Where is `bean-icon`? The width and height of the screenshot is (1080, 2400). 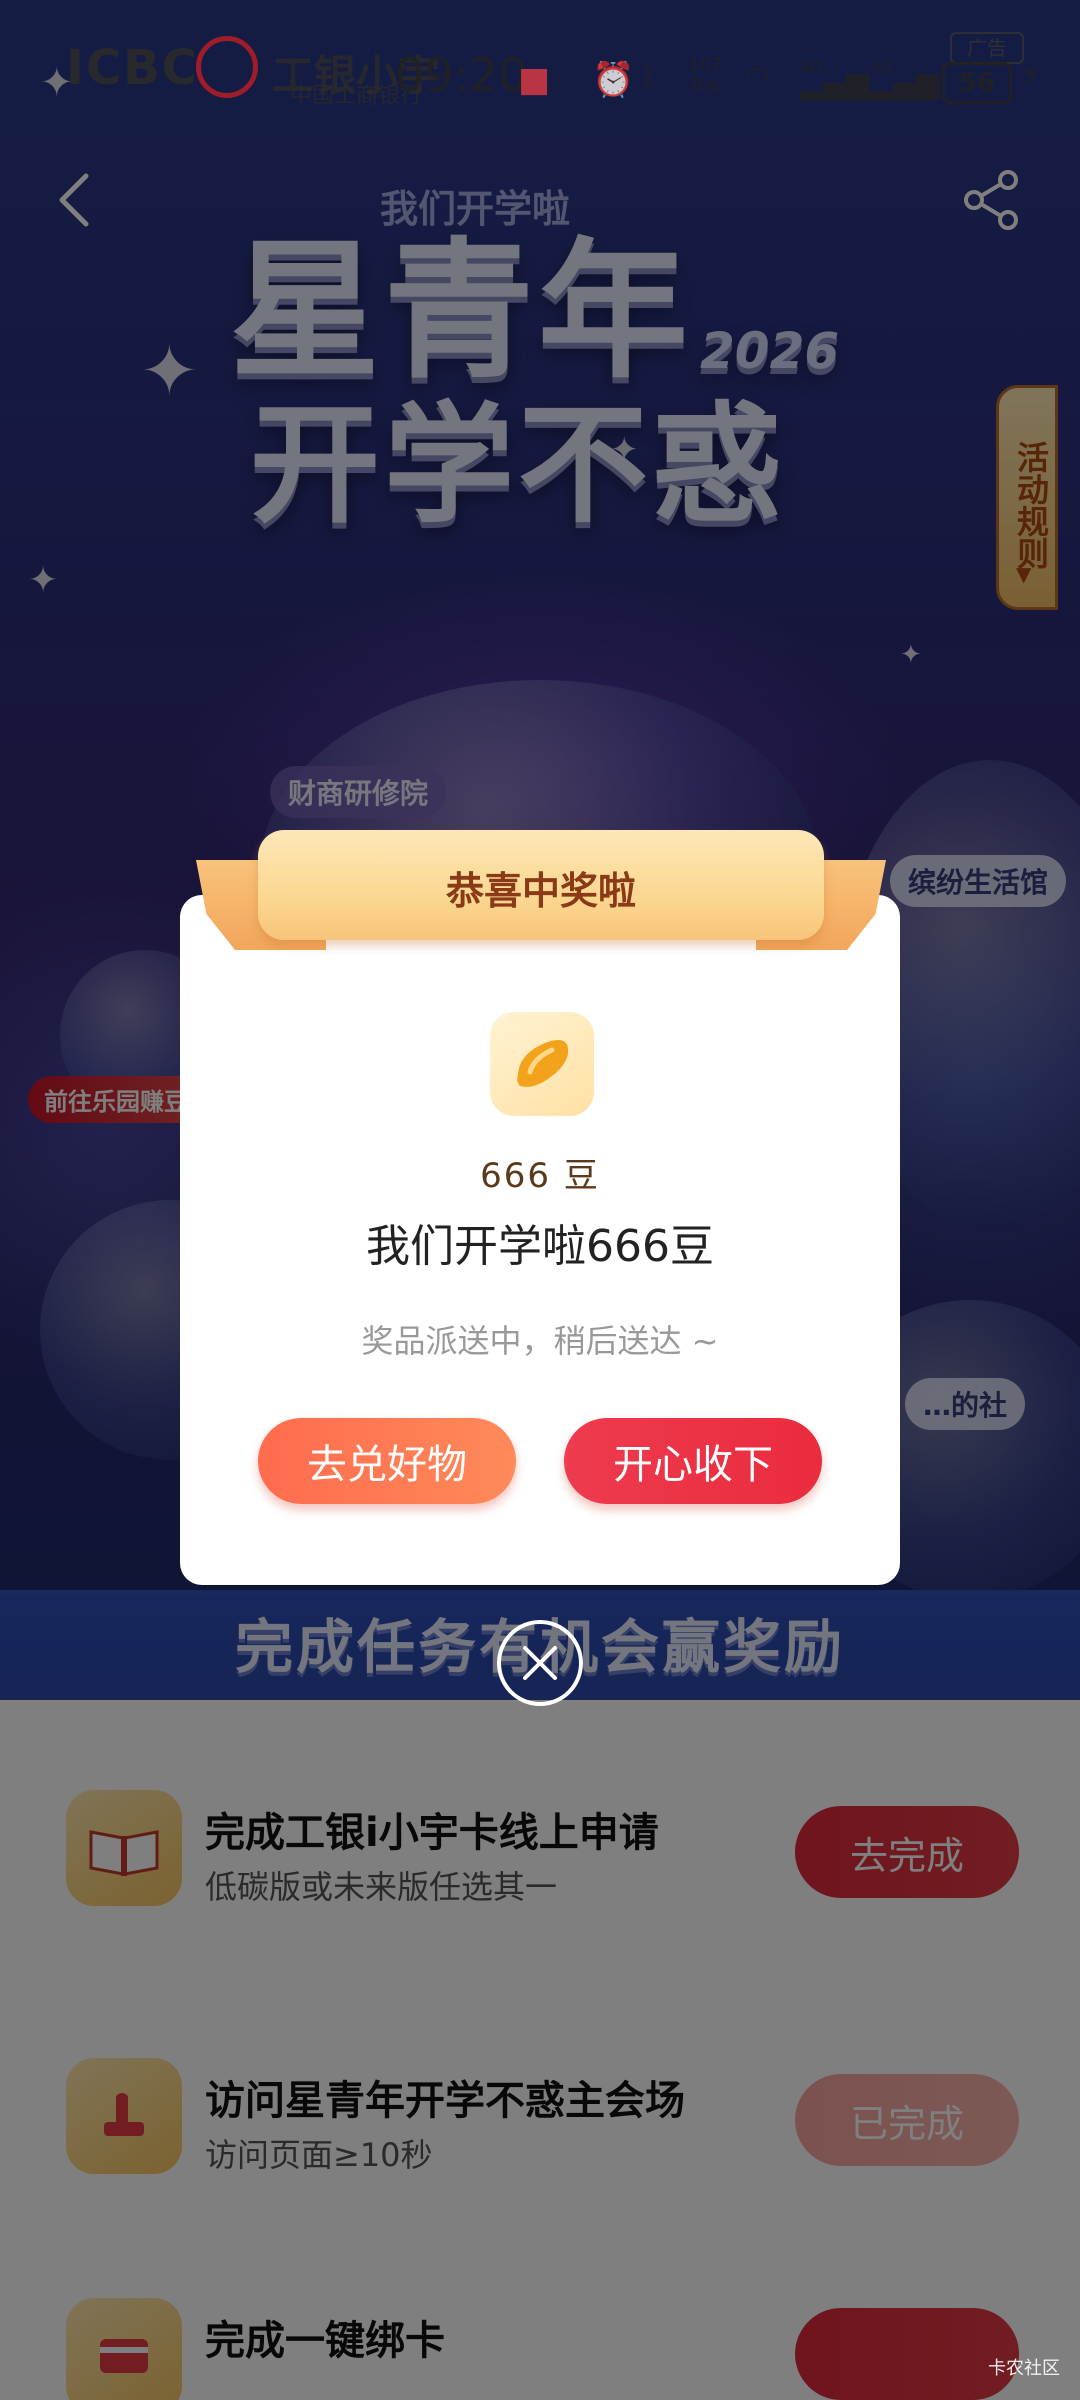 bean-icon is located at coordinates (542, 1064).